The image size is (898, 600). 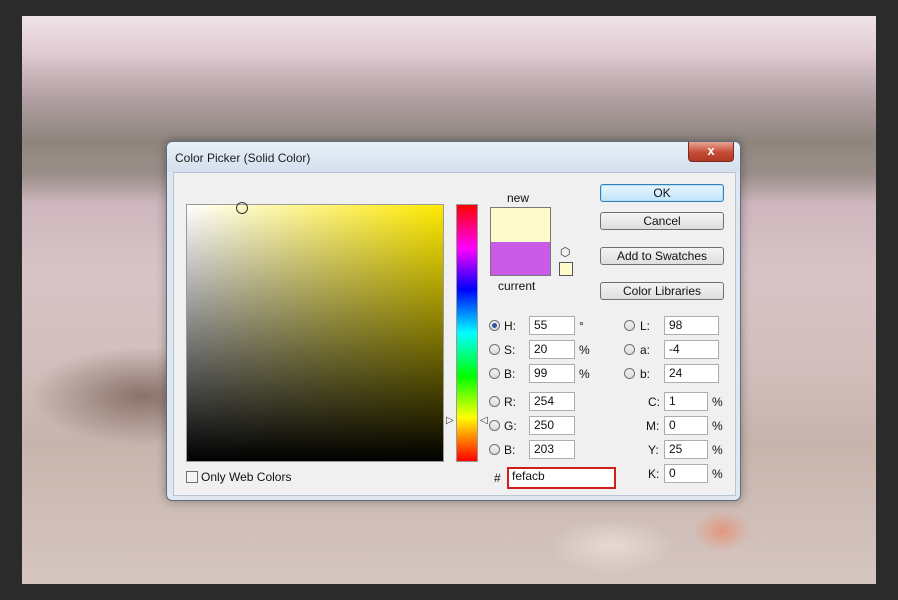 What do you see at coordinates (315, 332) in the screenshot?
I see `saturation-brightness-field` at bounding box center [315, 332].